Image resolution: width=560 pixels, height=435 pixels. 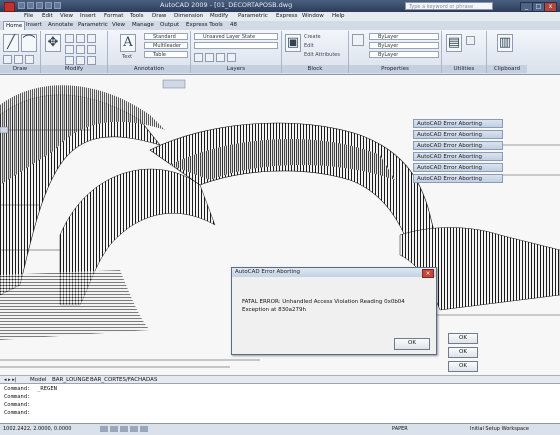 What do you see at coordinates (404, 45) in the screenshot?
I see `linetype-combo: ByLayer` at bounding box center [404, 45].